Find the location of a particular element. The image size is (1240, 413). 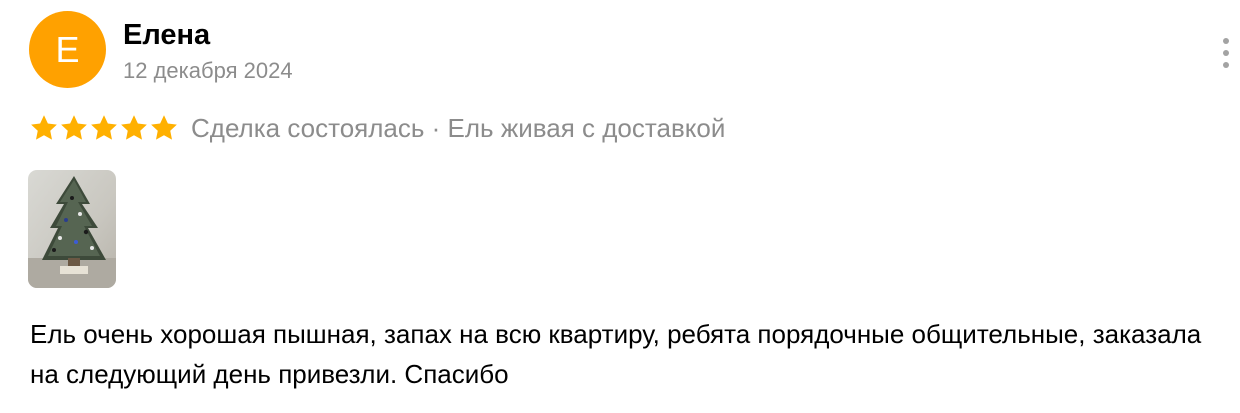

avatar-initial: Е is located at coordinates (67, 49).